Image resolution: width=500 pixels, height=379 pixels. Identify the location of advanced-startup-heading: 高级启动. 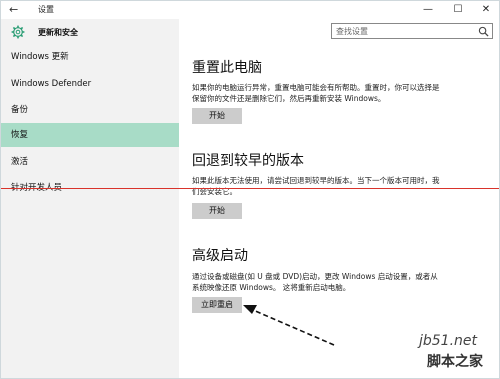
(220, 256).